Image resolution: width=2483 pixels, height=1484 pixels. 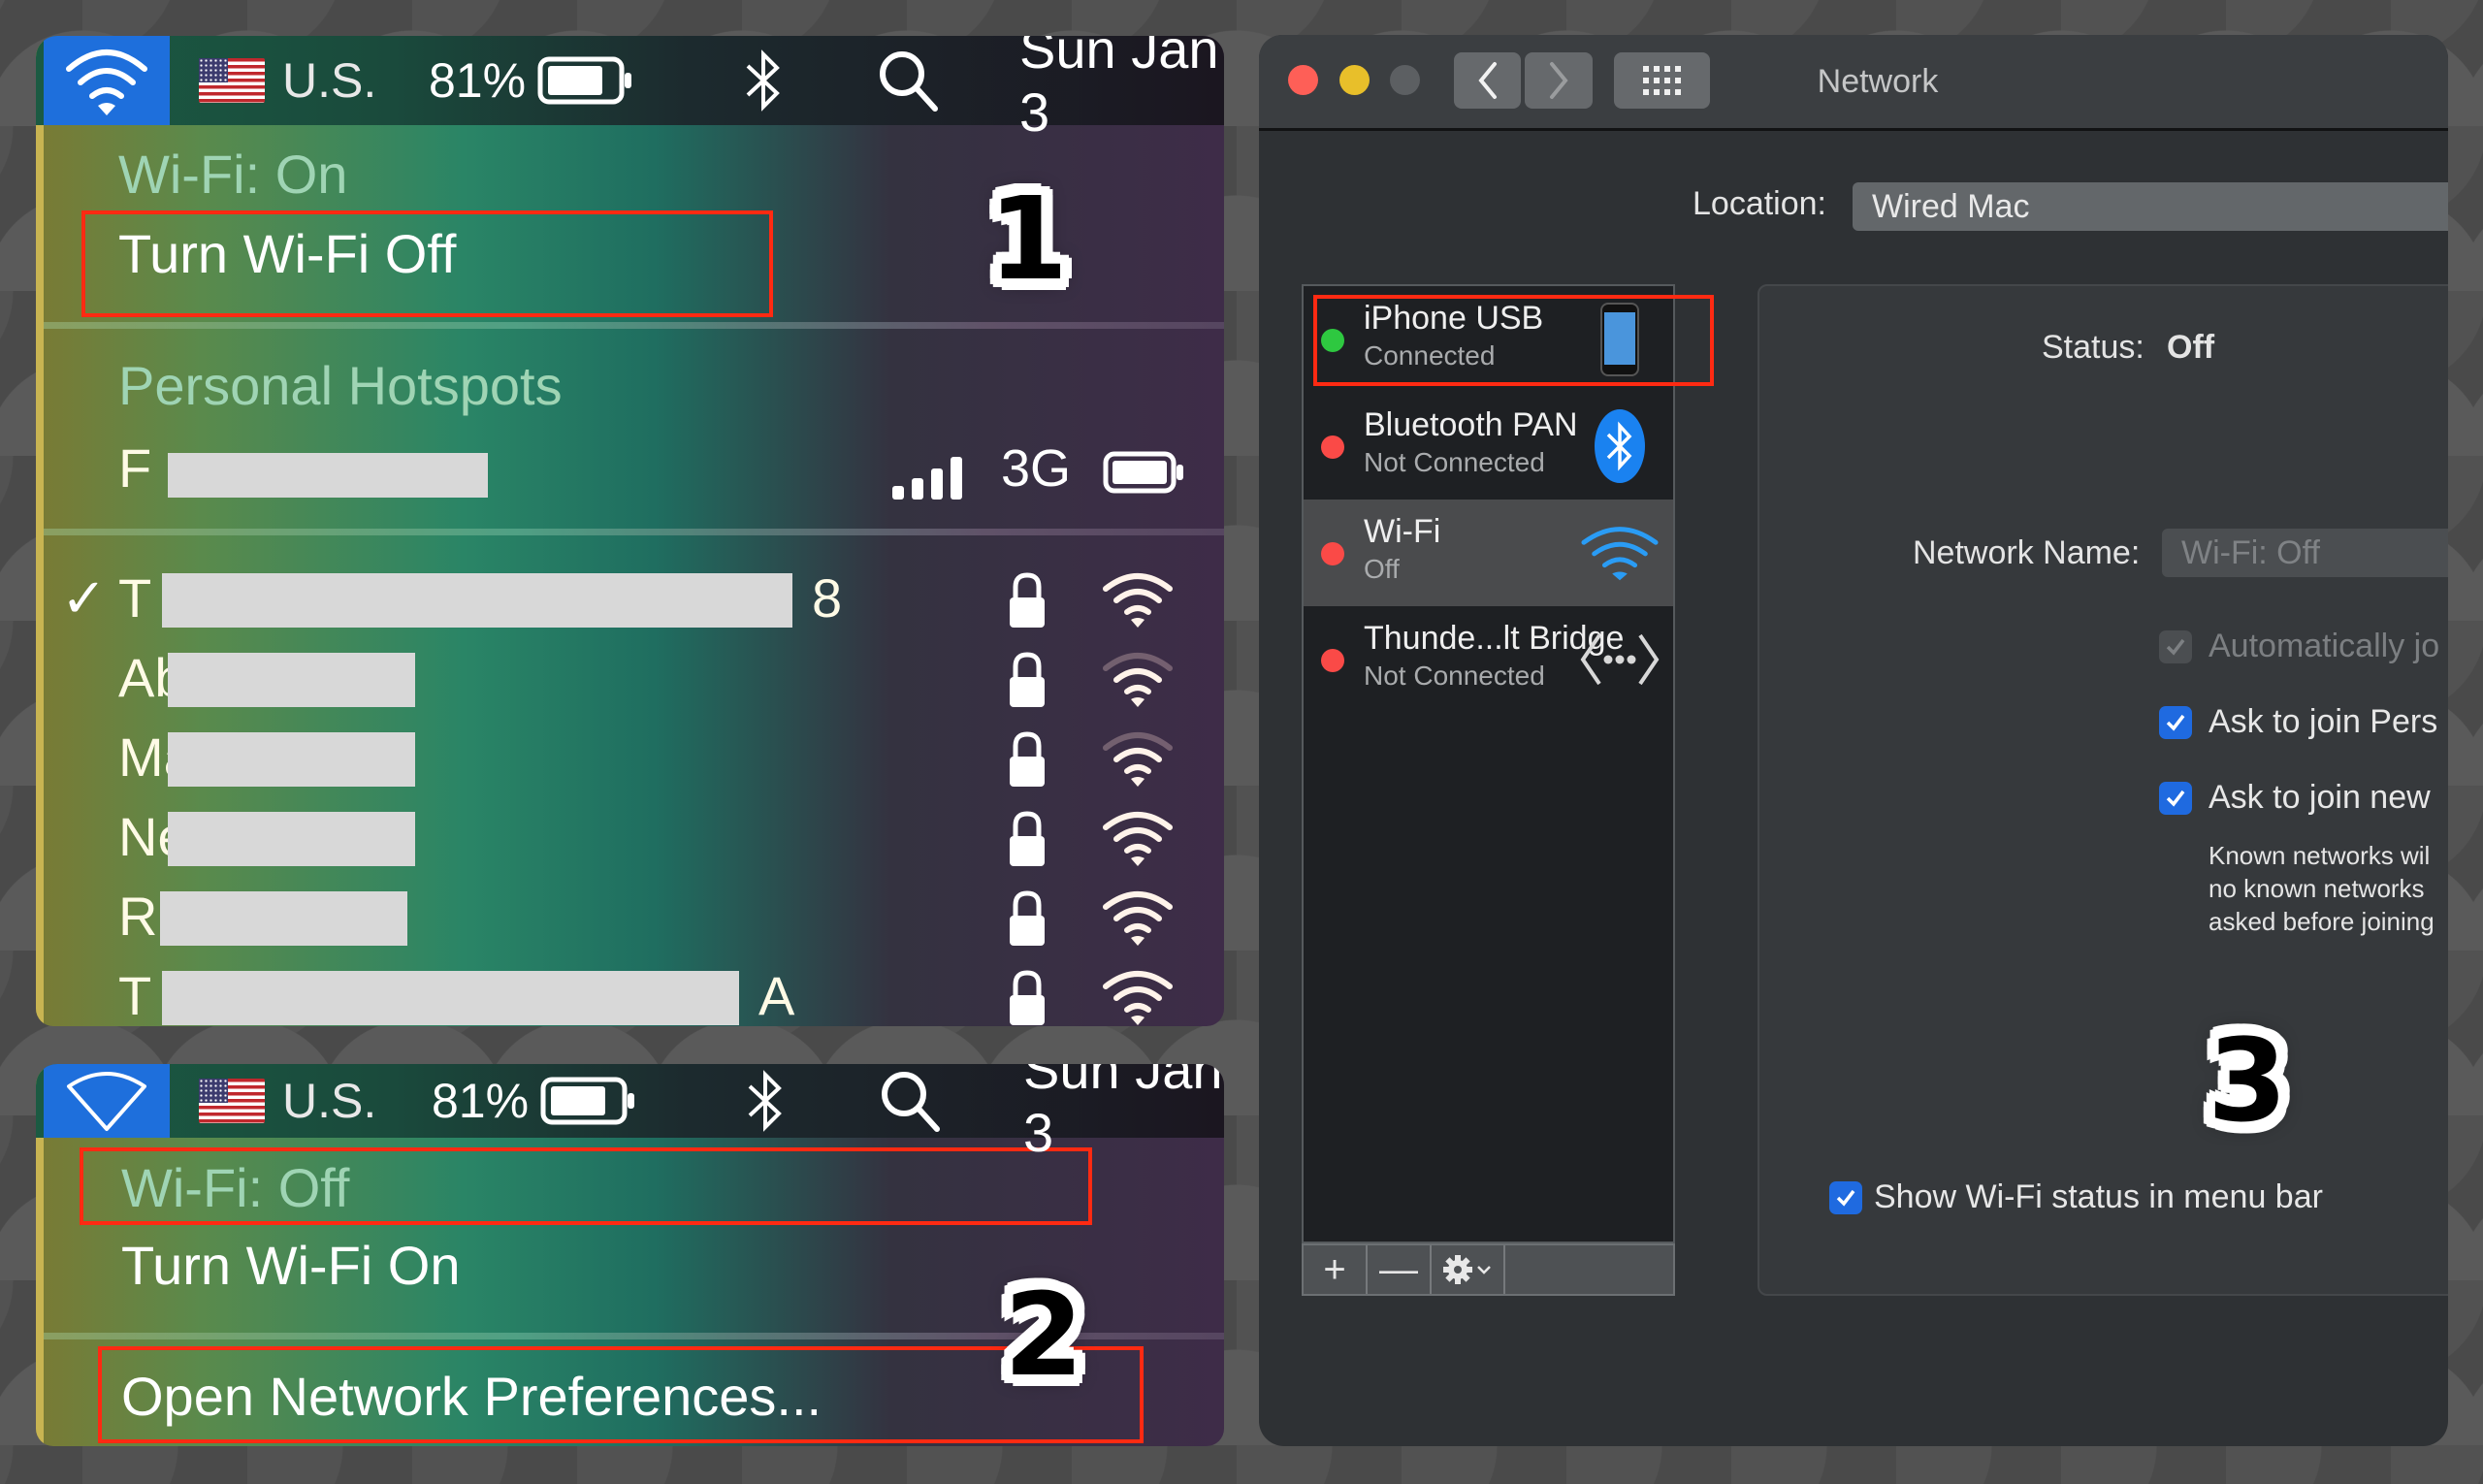 I want to click on wifi-network-item: Ab, so click(x=630, y=678).